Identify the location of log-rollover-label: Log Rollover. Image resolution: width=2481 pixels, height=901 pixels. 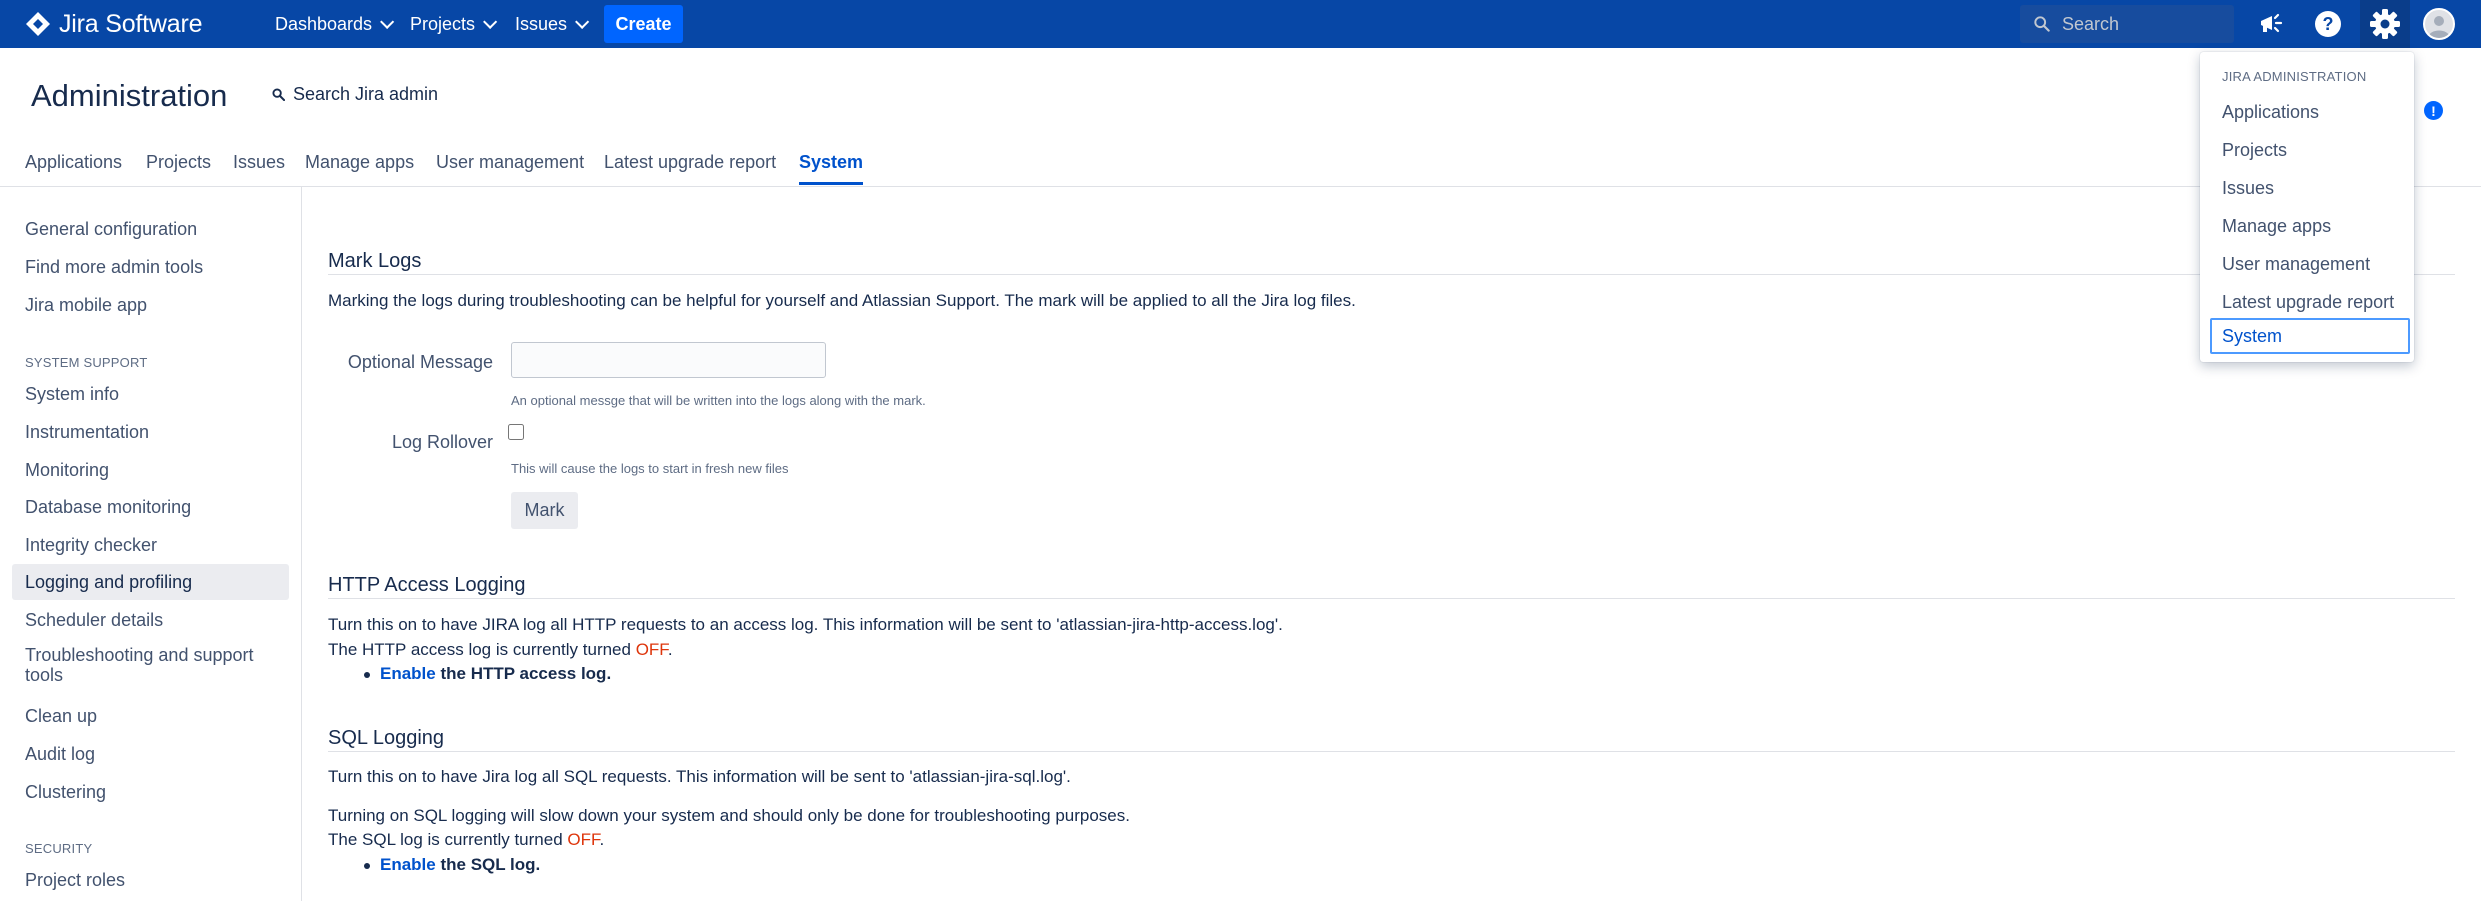
(442, 442).